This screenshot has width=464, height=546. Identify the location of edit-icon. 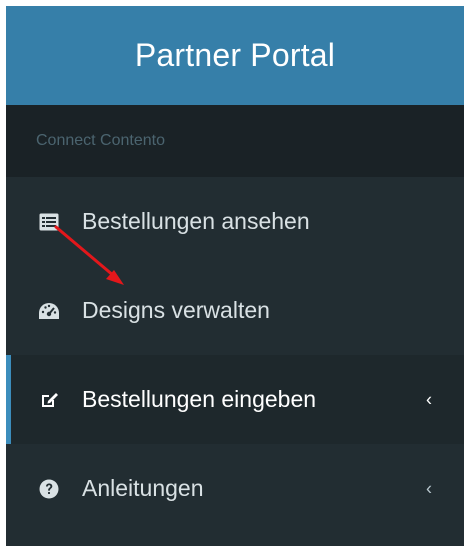
(49, 400).